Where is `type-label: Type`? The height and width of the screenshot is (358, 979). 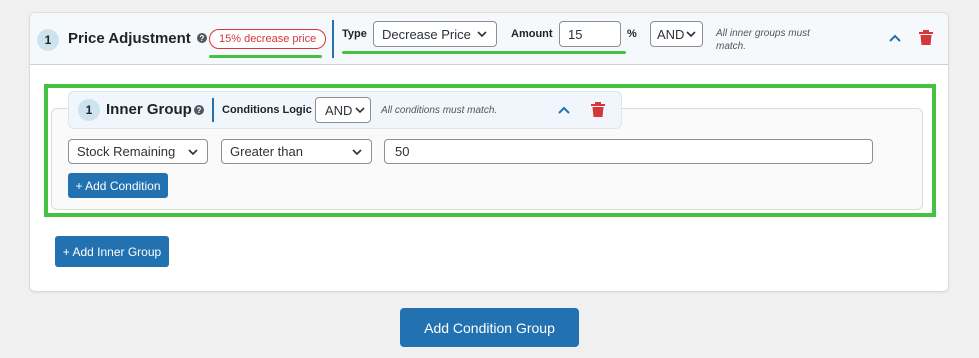 type-label: Type is located at coordinates (354, 34).